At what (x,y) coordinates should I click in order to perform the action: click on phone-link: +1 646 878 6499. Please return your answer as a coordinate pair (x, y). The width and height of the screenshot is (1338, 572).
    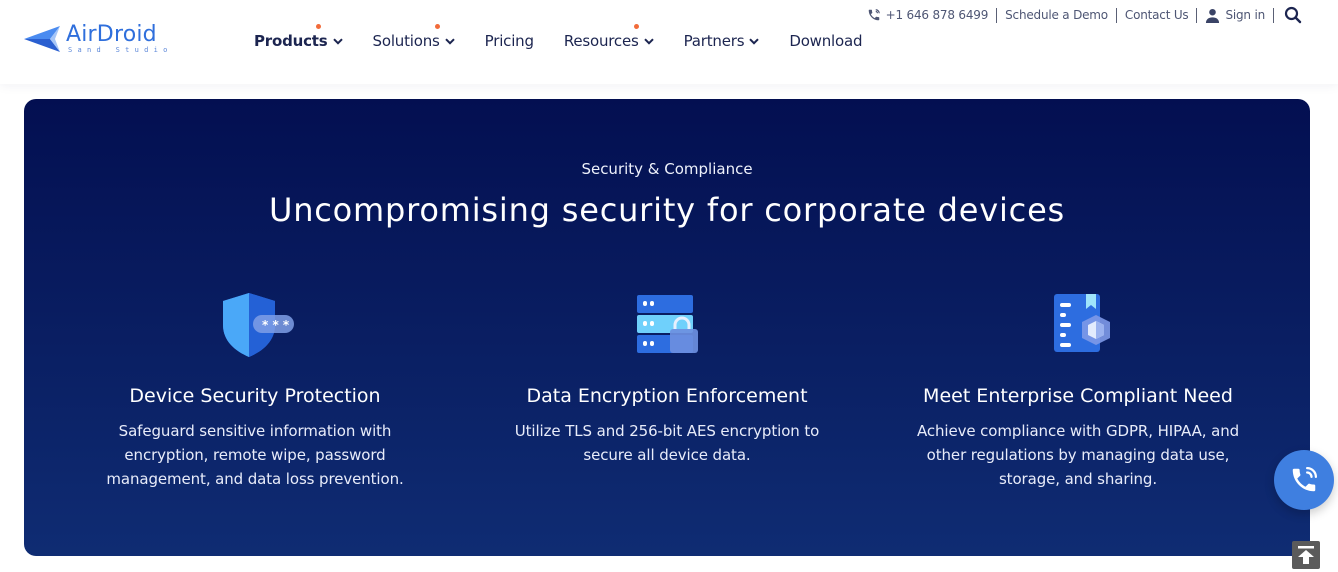
    Looking at the image, I should click on (927, 15).